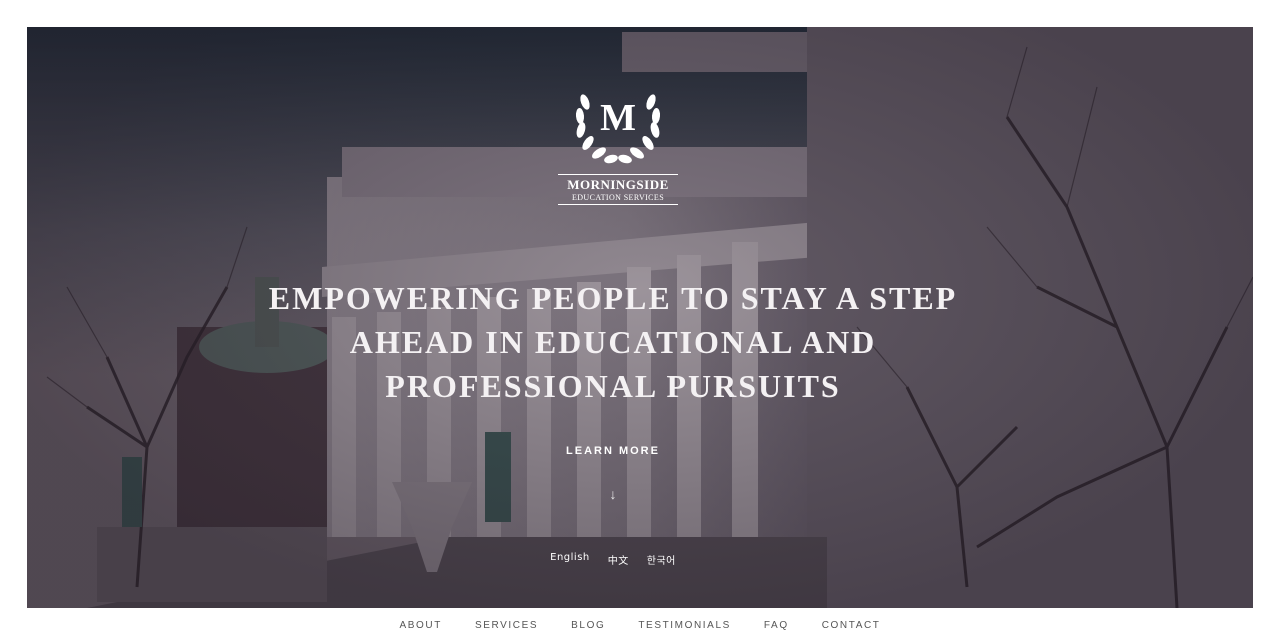  I want to click on nav-item-testimonials: TESTIMONIALS, so click(684, 627).